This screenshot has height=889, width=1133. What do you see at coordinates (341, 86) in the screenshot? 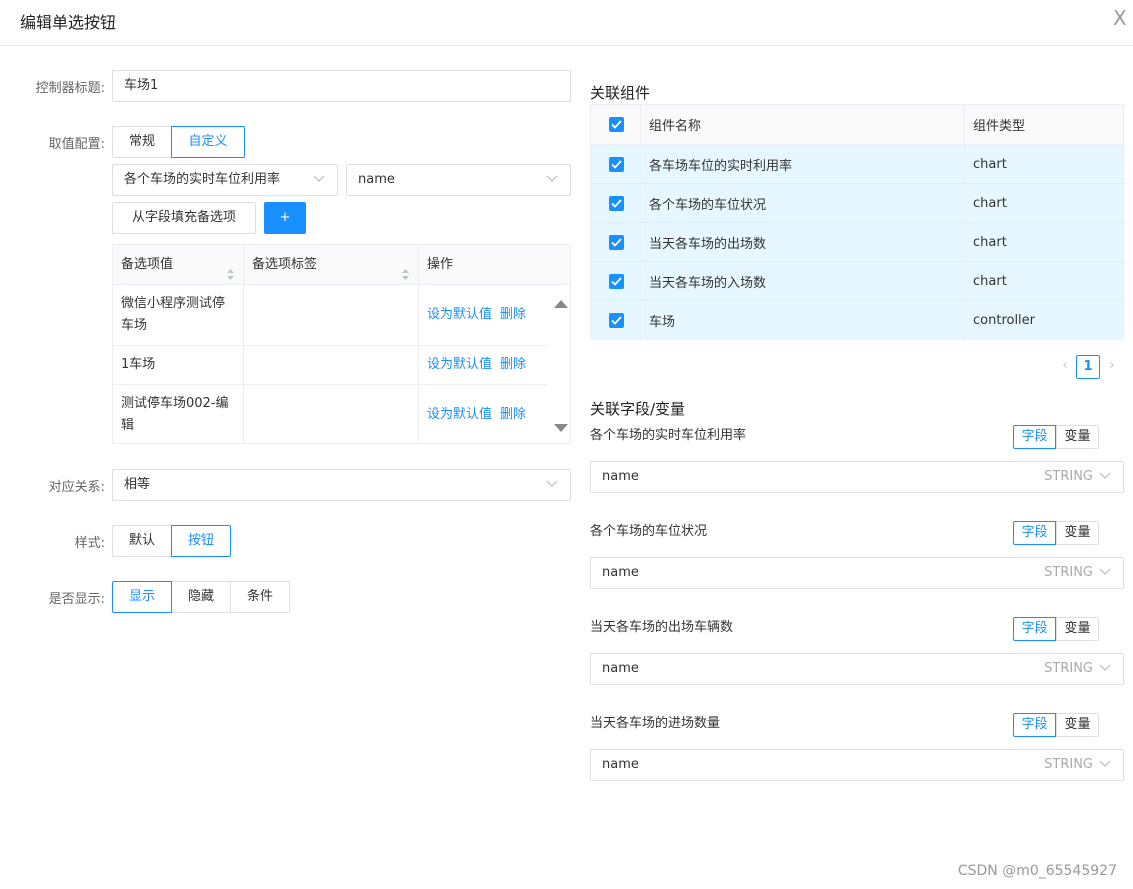
I see `title-input: 车场1` at bounding box center [341, 86].